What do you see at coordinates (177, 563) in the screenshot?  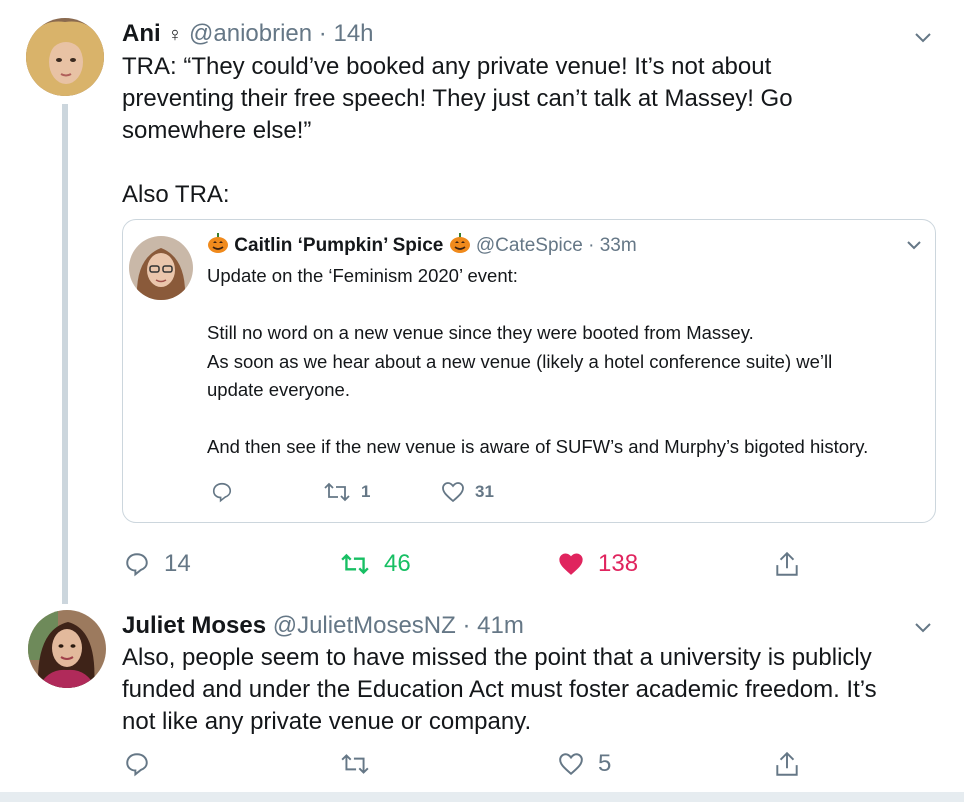 I see `reply-count: 14` at bounding box center [177, 563].